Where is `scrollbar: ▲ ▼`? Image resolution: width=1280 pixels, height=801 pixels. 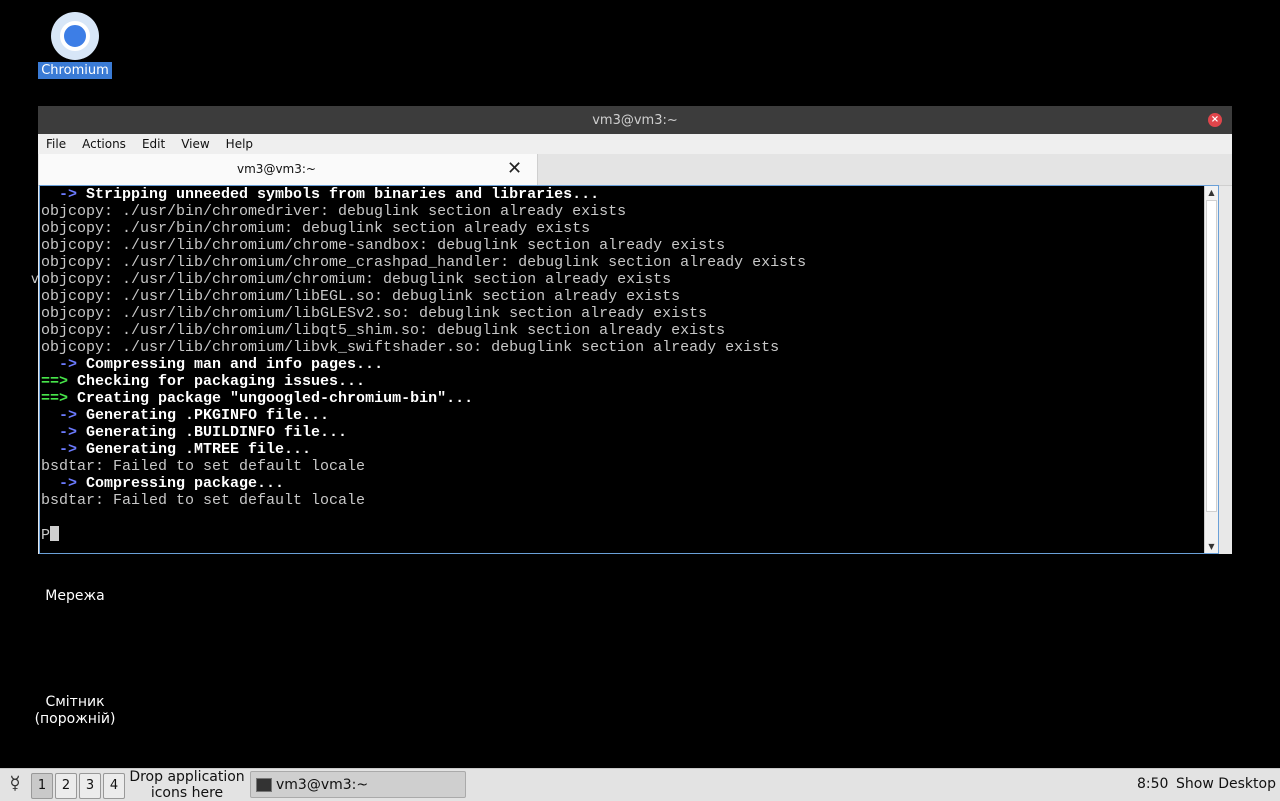
scrollbar: ▲ ▼ is located at coordinates (1211, 369).